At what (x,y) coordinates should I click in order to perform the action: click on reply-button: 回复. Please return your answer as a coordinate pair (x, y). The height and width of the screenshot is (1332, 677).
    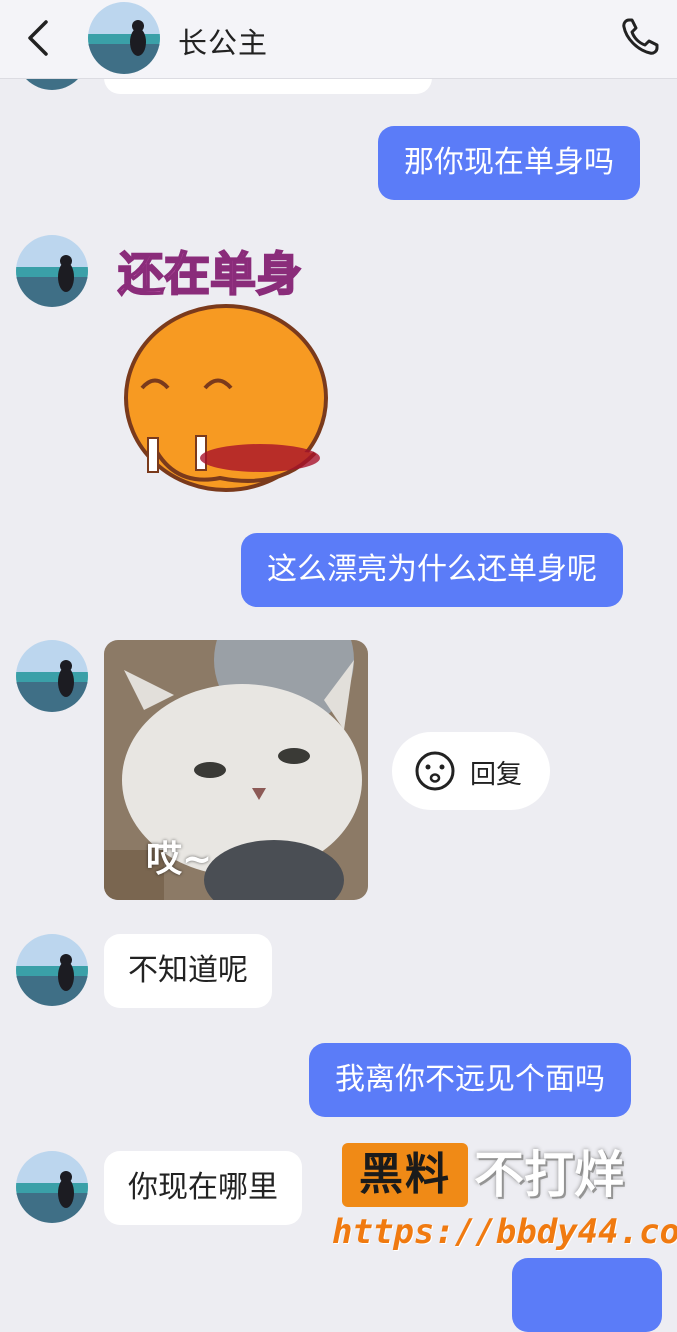
    Looking at the image, I should click on (471, 771).